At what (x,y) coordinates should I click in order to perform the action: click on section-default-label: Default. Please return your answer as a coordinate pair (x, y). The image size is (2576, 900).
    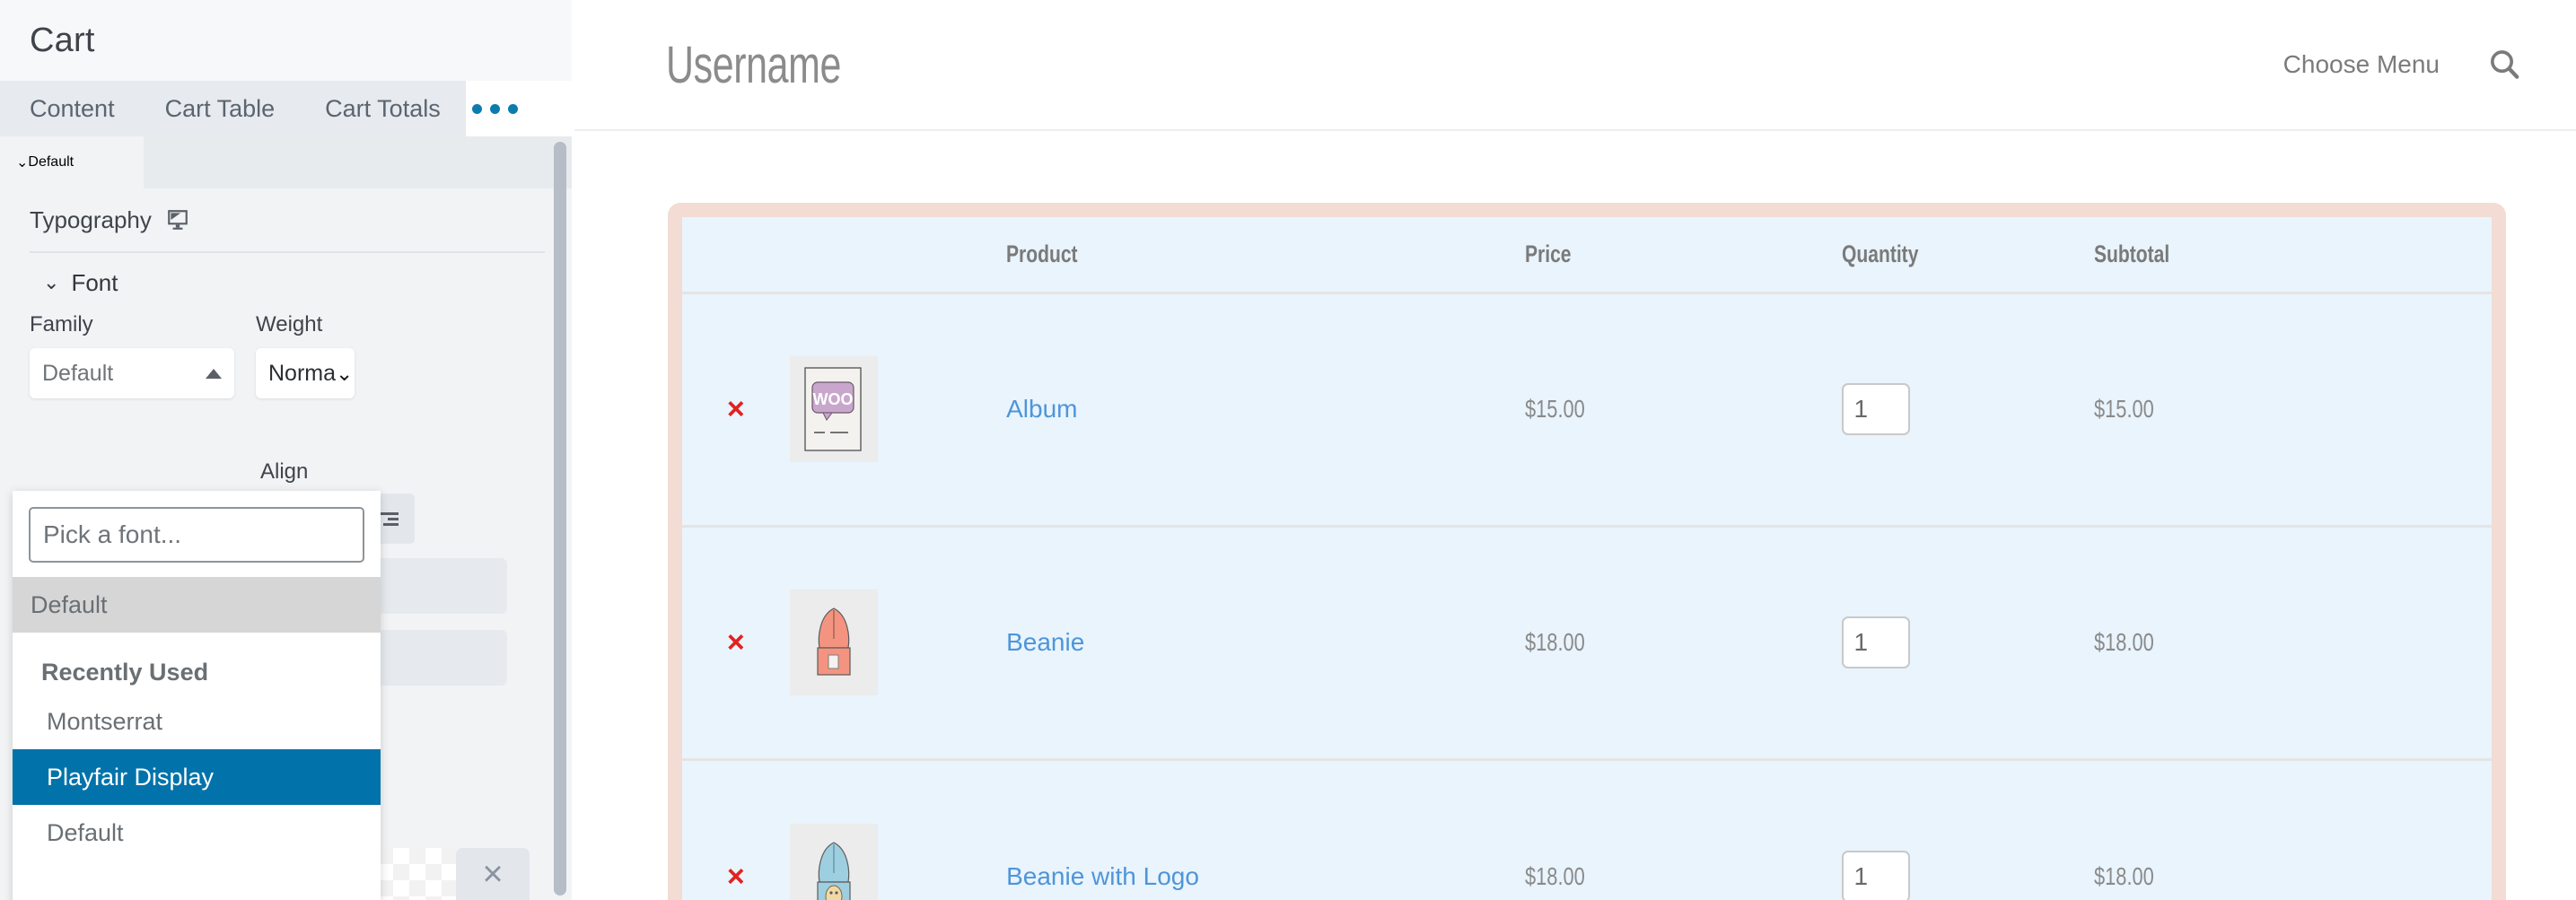
    Looking at the image, I should click on (51, 162).